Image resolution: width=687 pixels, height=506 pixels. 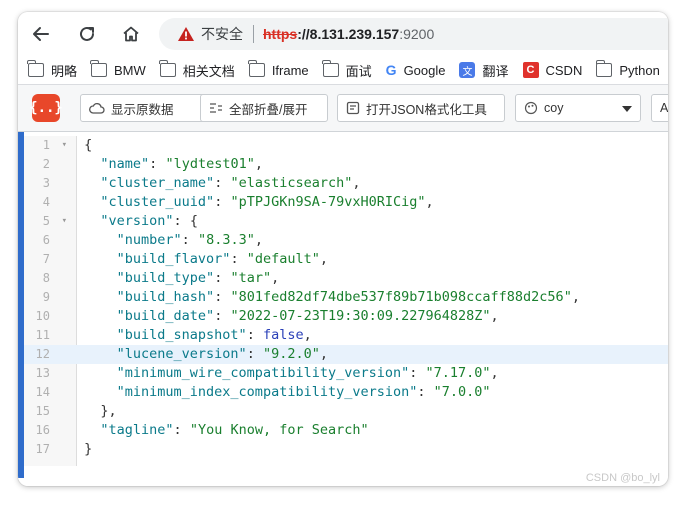 I want to click on line-number: 10, so click(x=42, y=316).